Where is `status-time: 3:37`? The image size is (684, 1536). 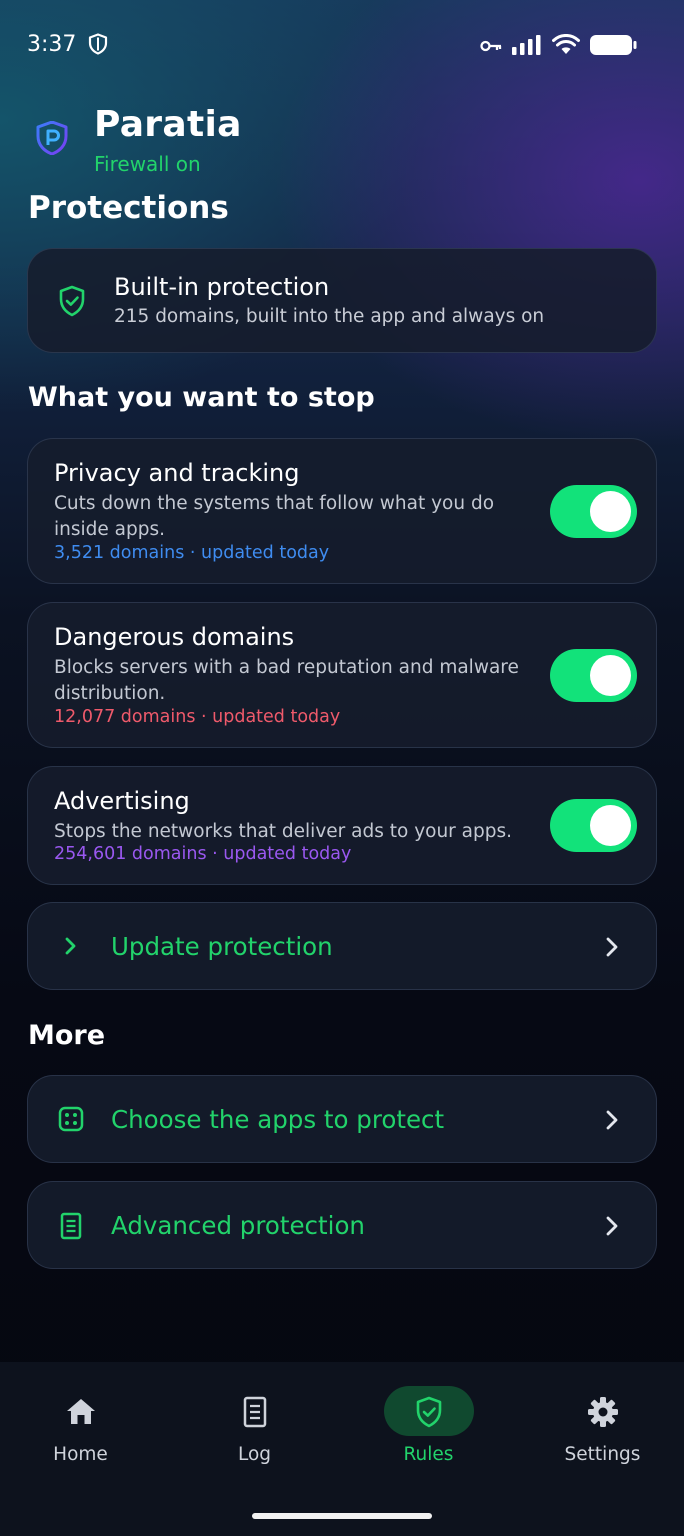
status-time: 3:37 is located at coordinates (52, 44).